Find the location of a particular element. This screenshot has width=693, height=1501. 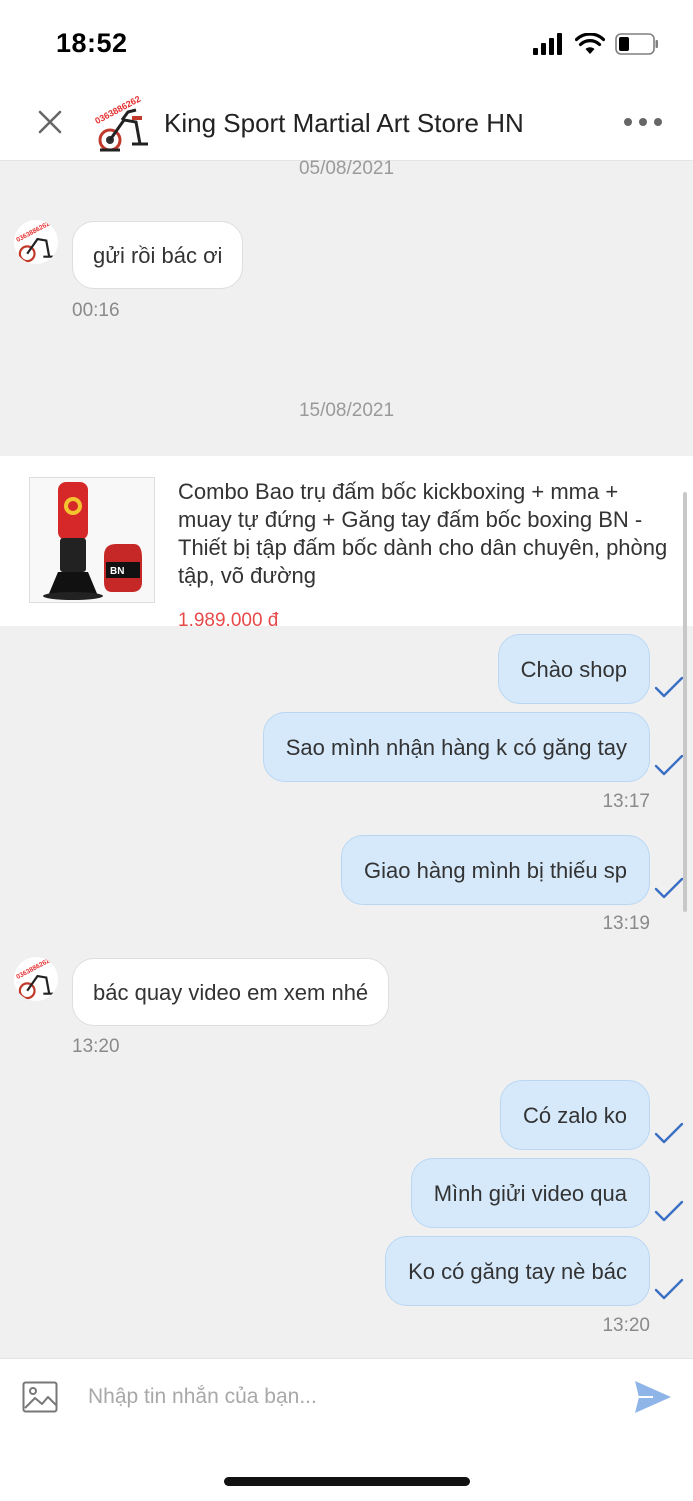

close-icon is located at coordinates (50, 122).